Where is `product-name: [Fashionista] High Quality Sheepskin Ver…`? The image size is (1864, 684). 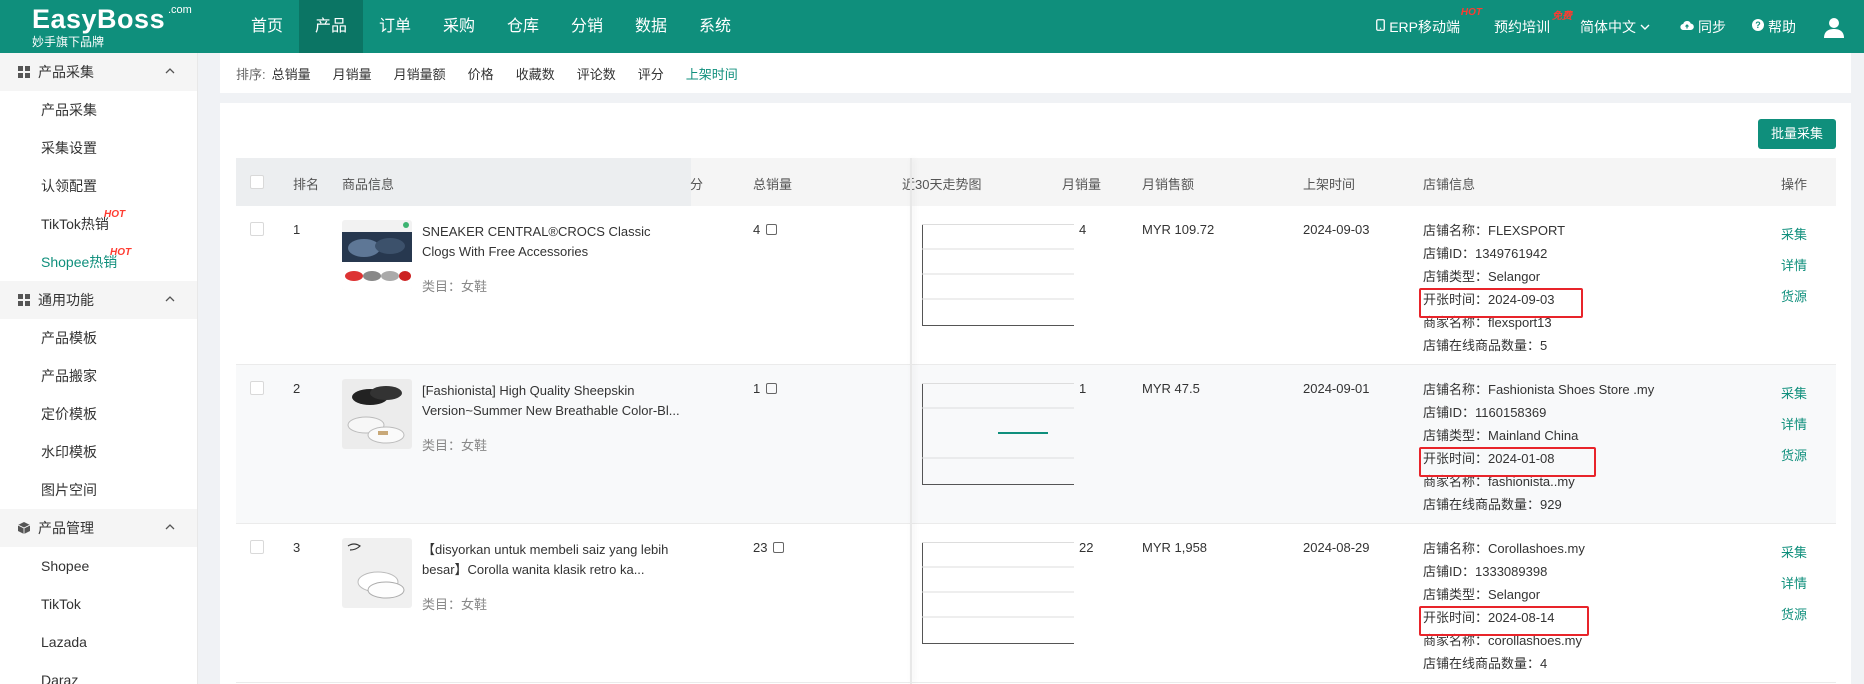
product-name: [Fashionista] High Quality Sheepskin Ver… is located at coordinates (553, 401).